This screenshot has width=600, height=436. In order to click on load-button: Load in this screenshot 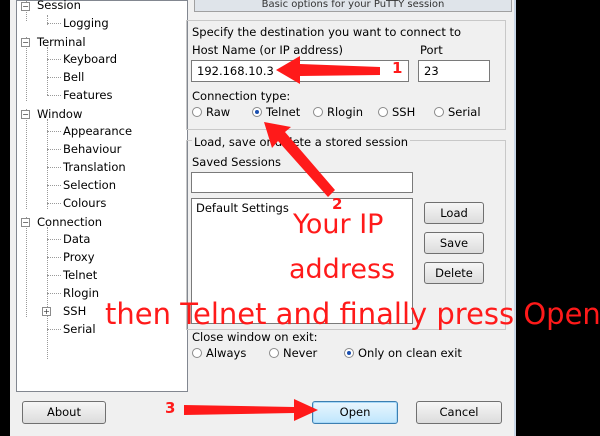, I will do `click(454, 213)`.